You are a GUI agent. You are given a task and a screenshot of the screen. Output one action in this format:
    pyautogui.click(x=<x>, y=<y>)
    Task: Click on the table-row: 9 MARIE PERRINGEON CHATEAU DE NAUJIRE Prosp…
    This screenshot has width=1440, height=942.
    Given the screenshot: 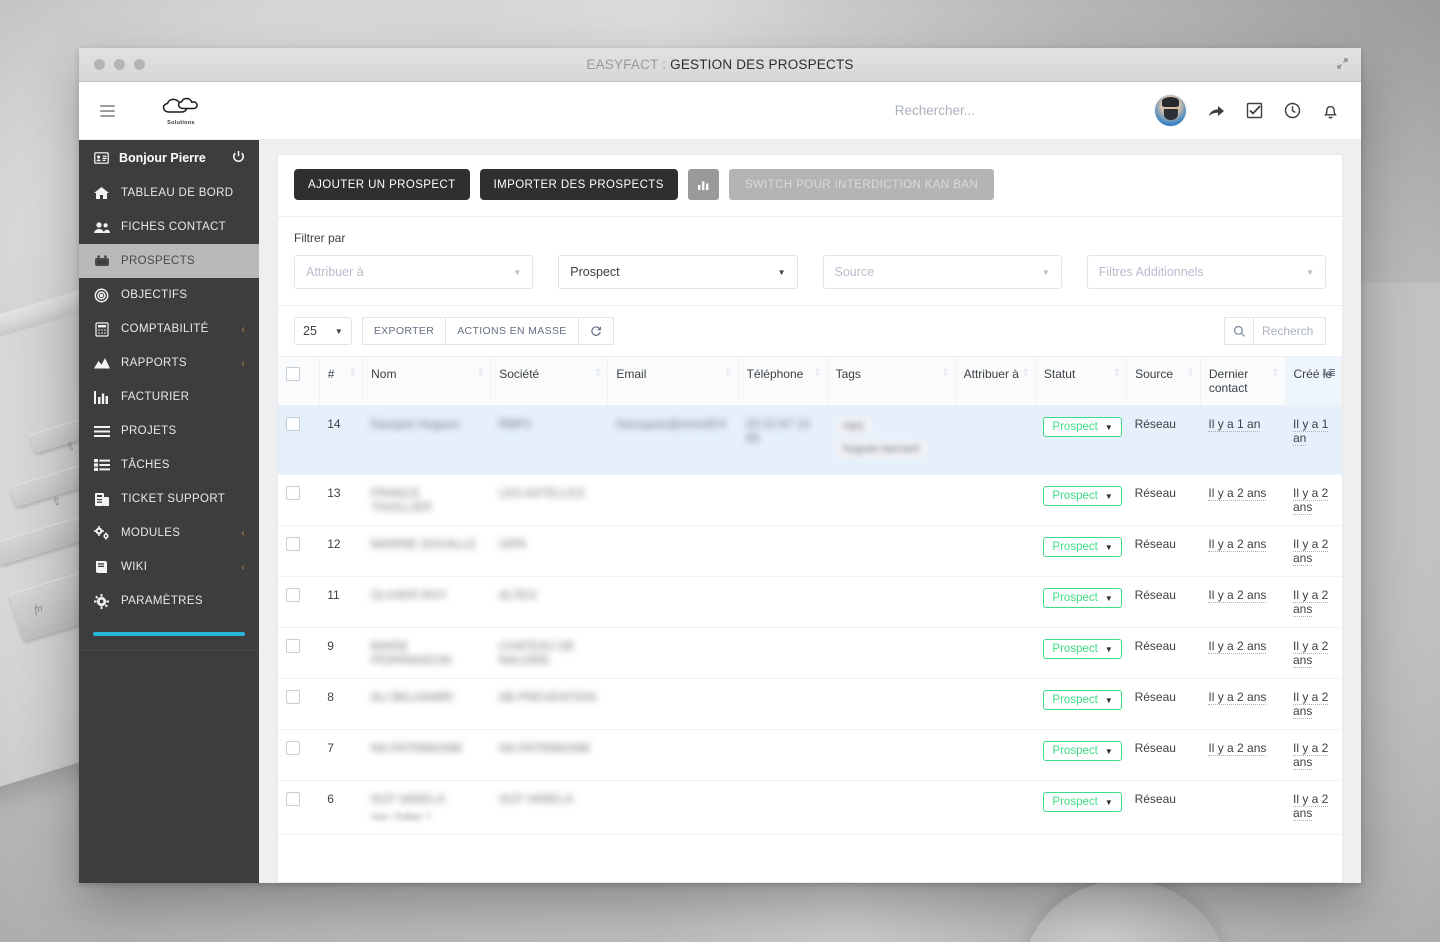 What is the action you would take?
    pyautogui.click(x=810, y=653)
    